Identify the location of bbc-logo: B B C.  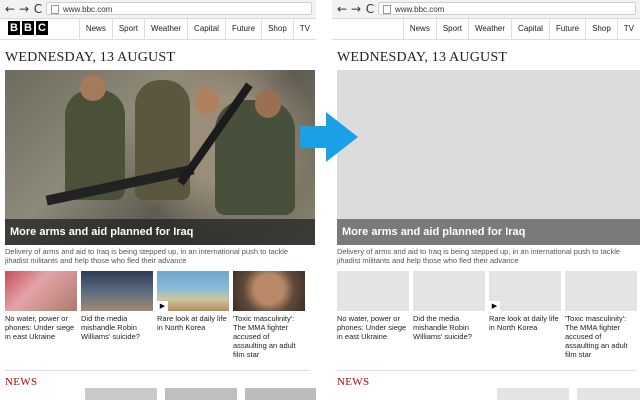
(28, 28).